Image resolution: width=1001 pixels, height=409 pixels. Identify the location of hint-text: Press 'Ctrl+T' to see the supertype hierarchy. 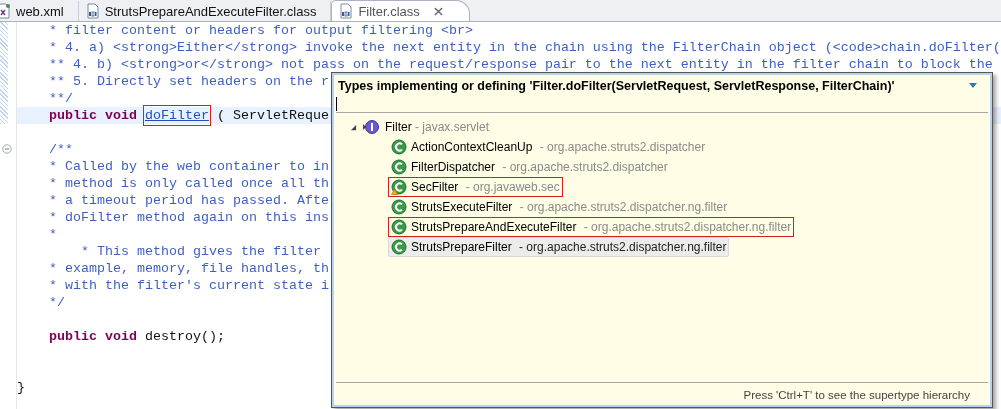
(856, 395).